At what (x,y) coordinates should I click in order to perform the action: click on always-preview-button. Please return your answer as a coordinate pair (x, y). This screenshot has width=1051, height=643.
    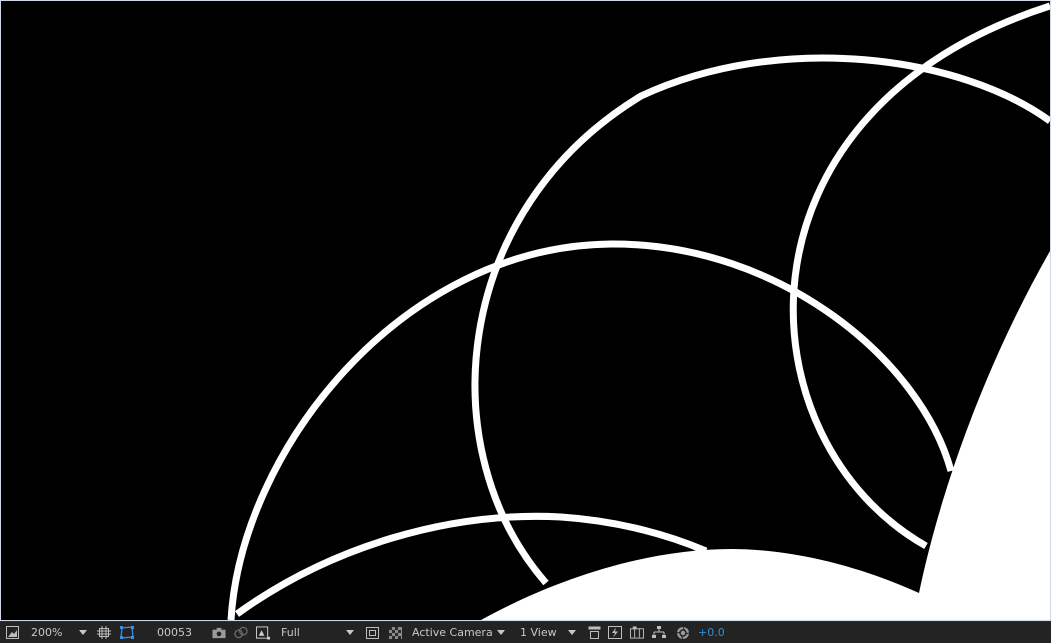
    Looking at the image, I should click on (12, 632).